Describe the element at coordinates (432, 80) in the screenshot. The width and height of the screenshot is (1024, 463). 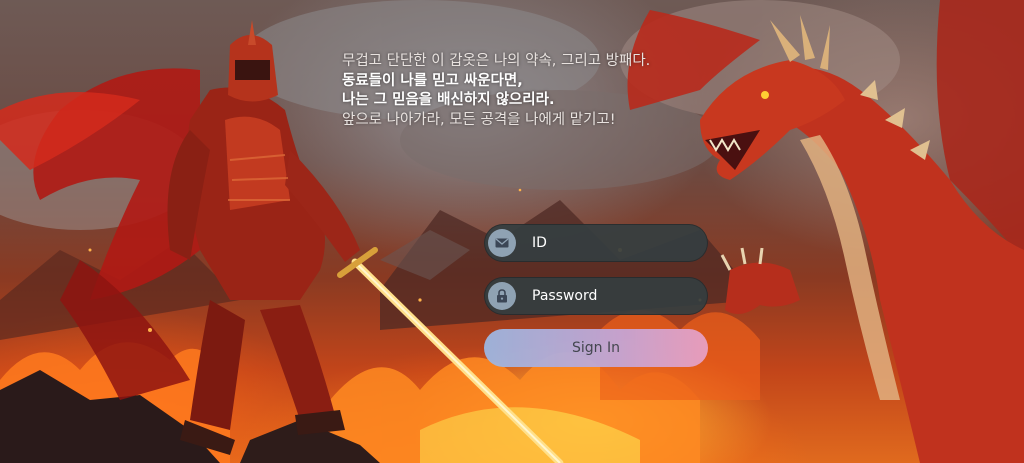
I see `poem-line-2: 동료들이 나를 믿고 싸운다면,` at that location.